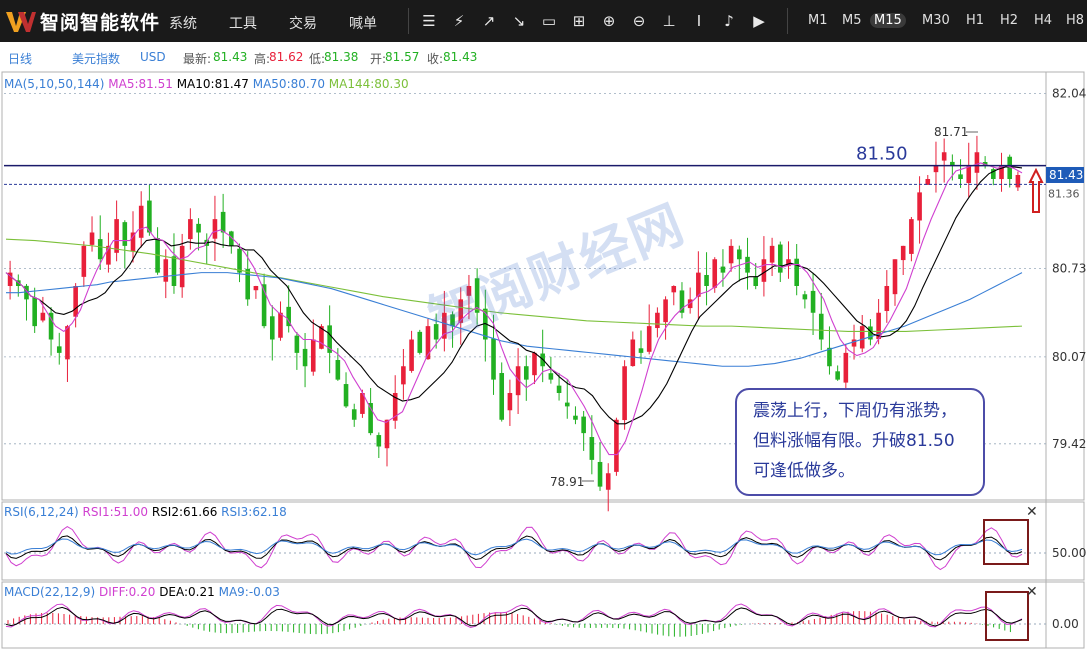  I want to click on menu-tools: 工具, so click(243, 23).